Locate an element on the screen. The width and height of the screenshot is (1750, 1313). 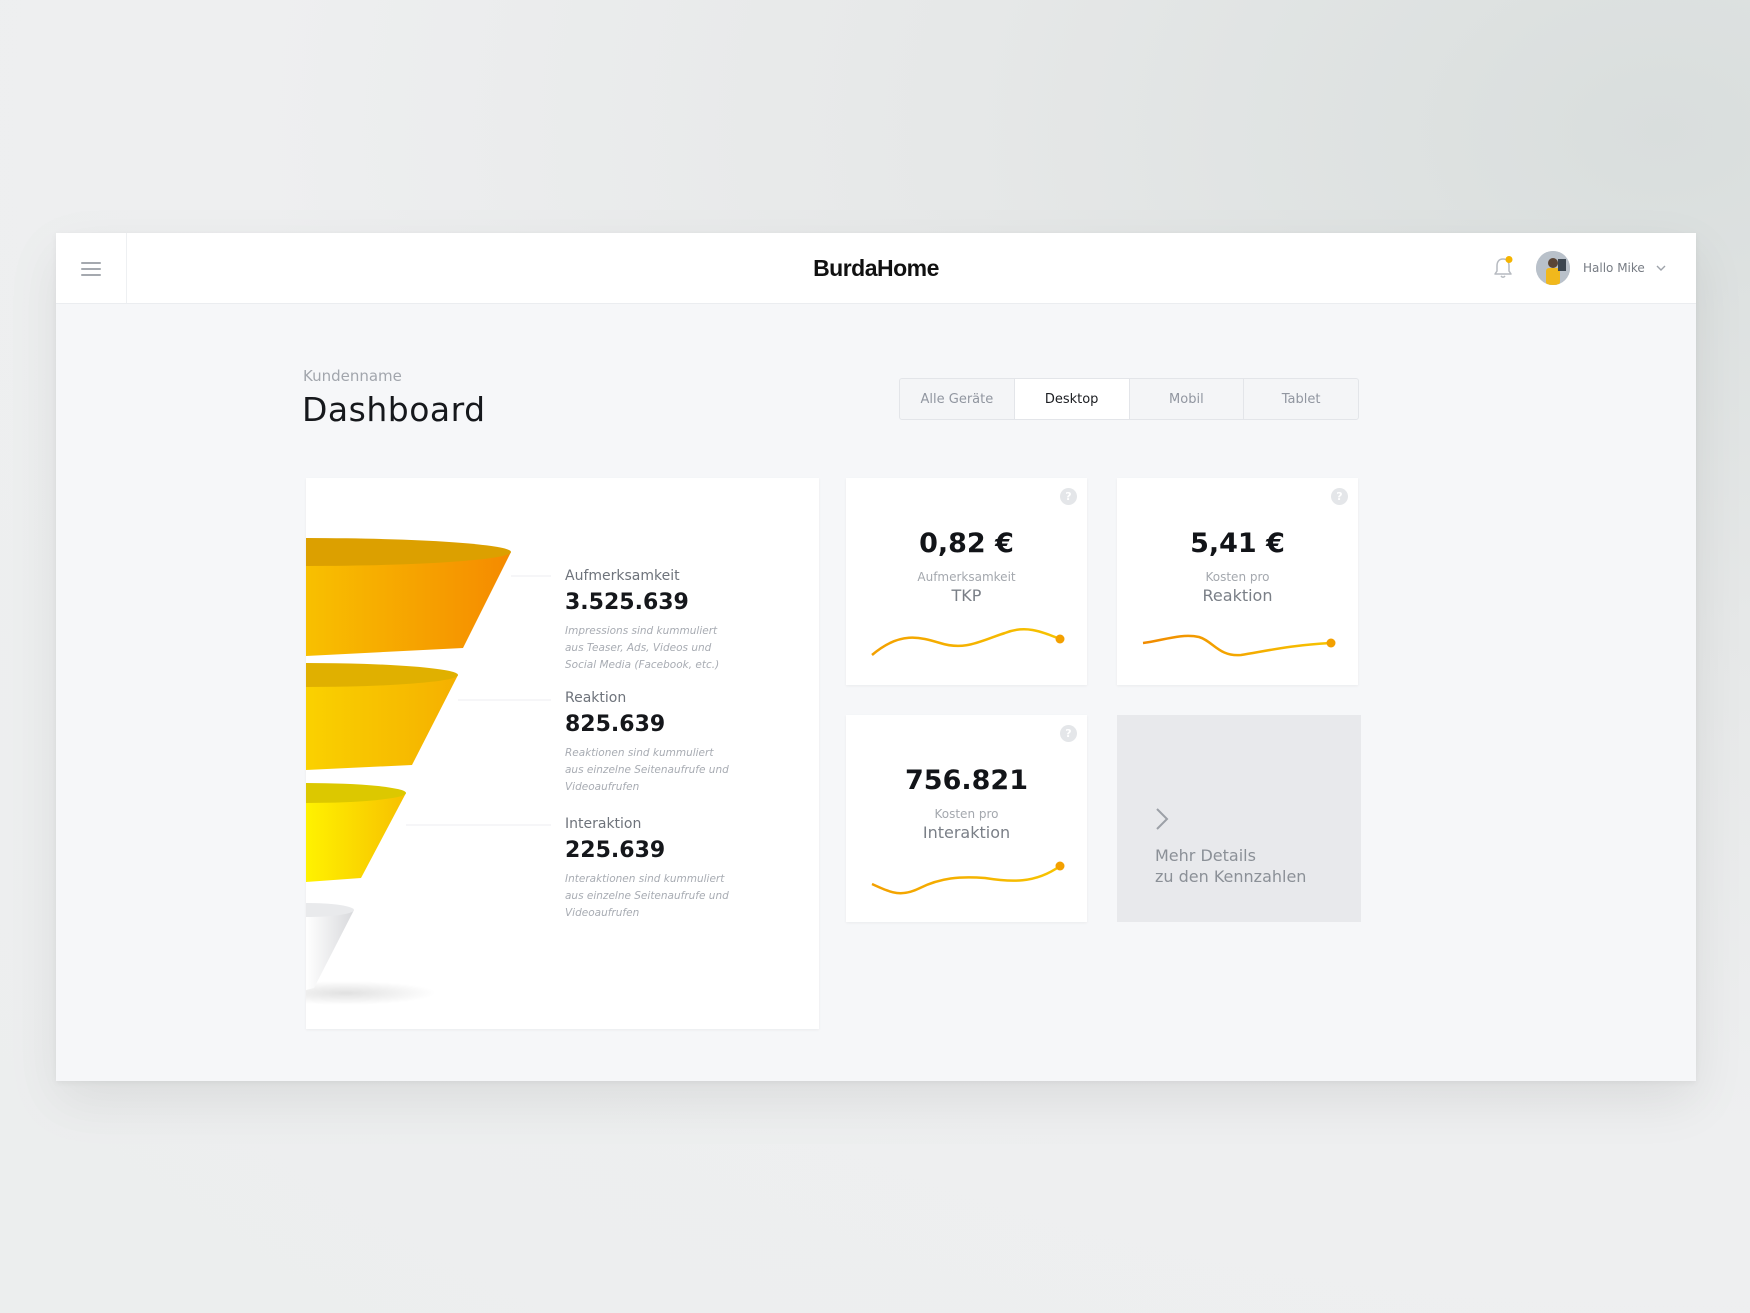
stage-value: 3.525.639 is located at coordinates (627, 602).